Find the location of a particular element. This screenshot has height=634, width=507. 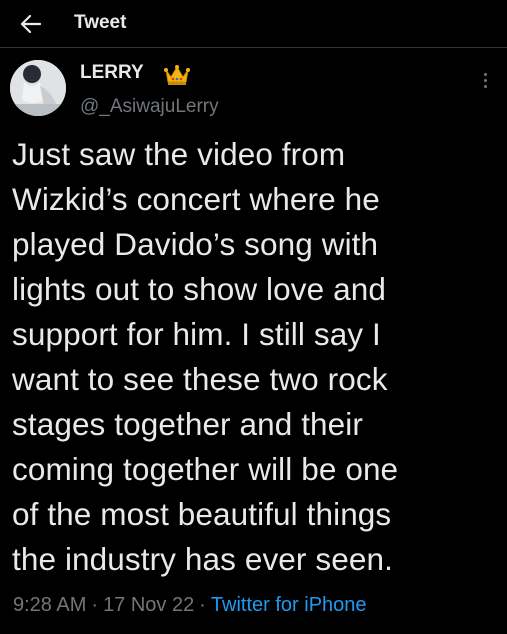

crown-icon is located at coordinates (177, 75).